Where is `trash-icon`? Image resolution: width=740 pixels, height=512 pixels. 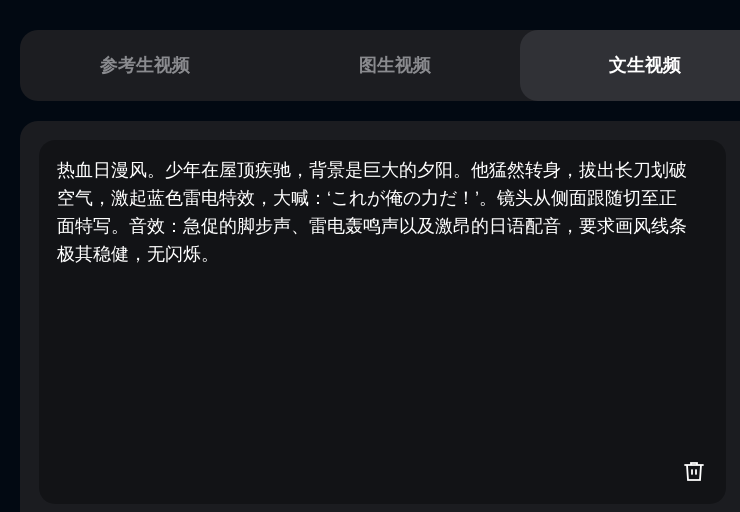 trash-icon is located at coordinates (694, 471).